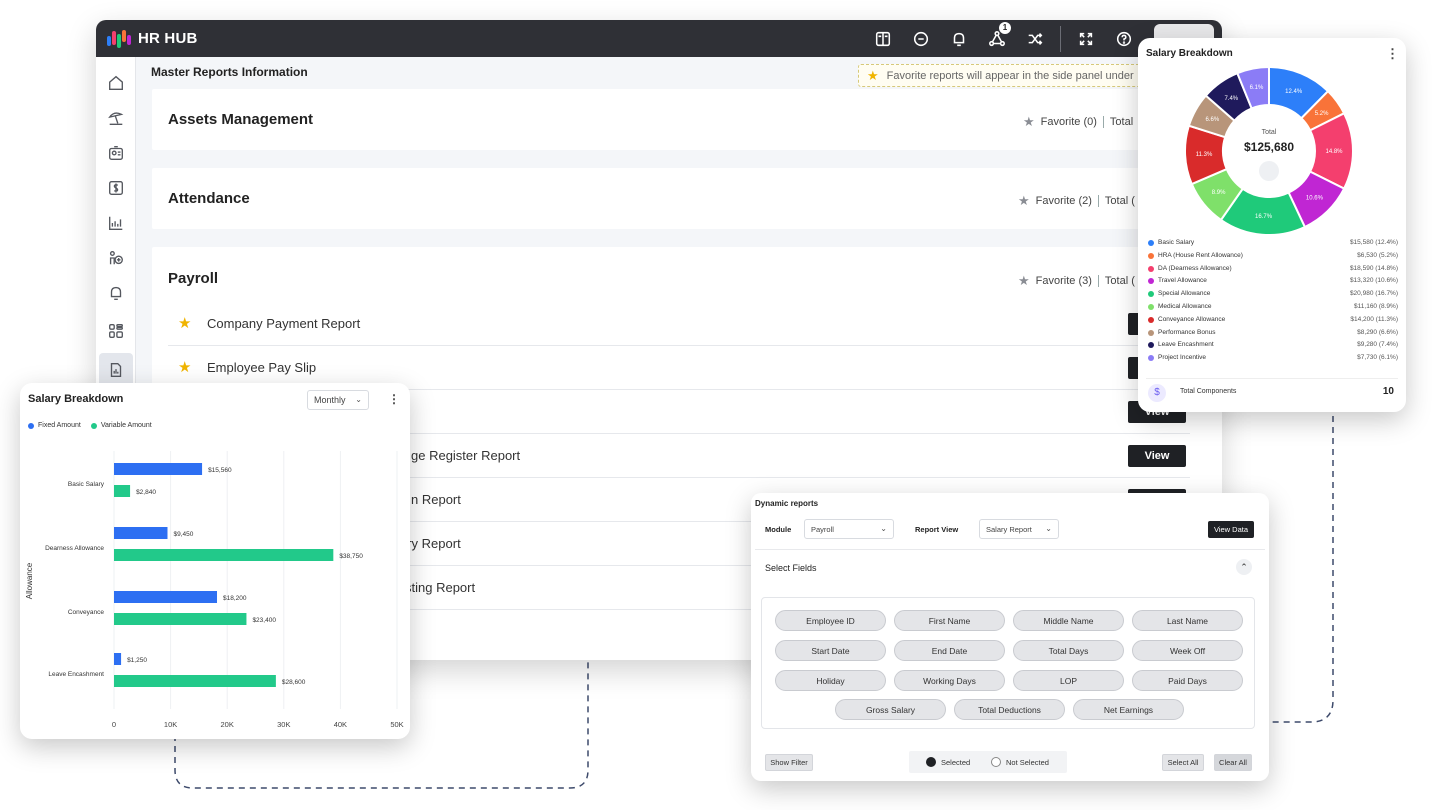 The height and width of the screenshot is (810, 1440). I want to click on report-name: Company Payment Report, so click(284, 323).